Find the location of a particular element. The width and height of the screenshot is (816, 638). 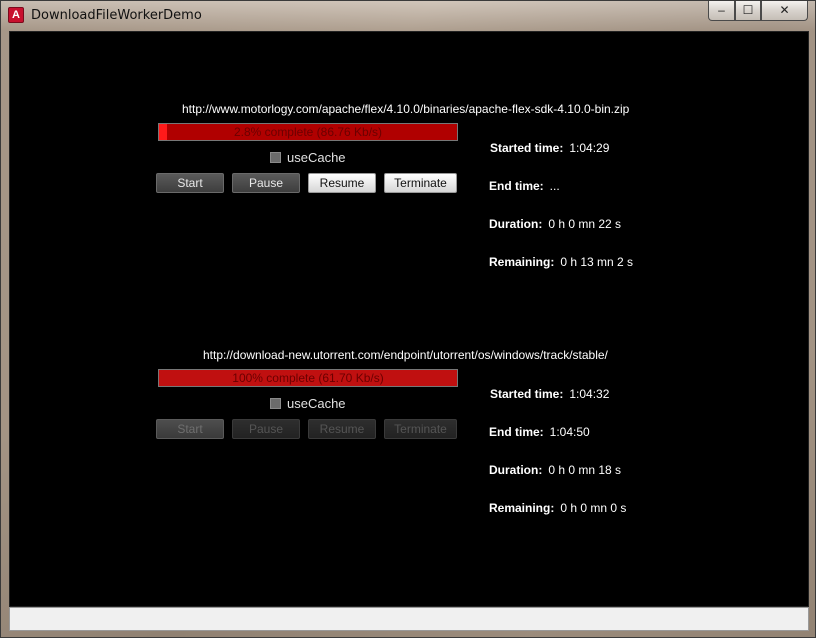

started-time-value: 1:04:32 is located at coordinates (589, 394).